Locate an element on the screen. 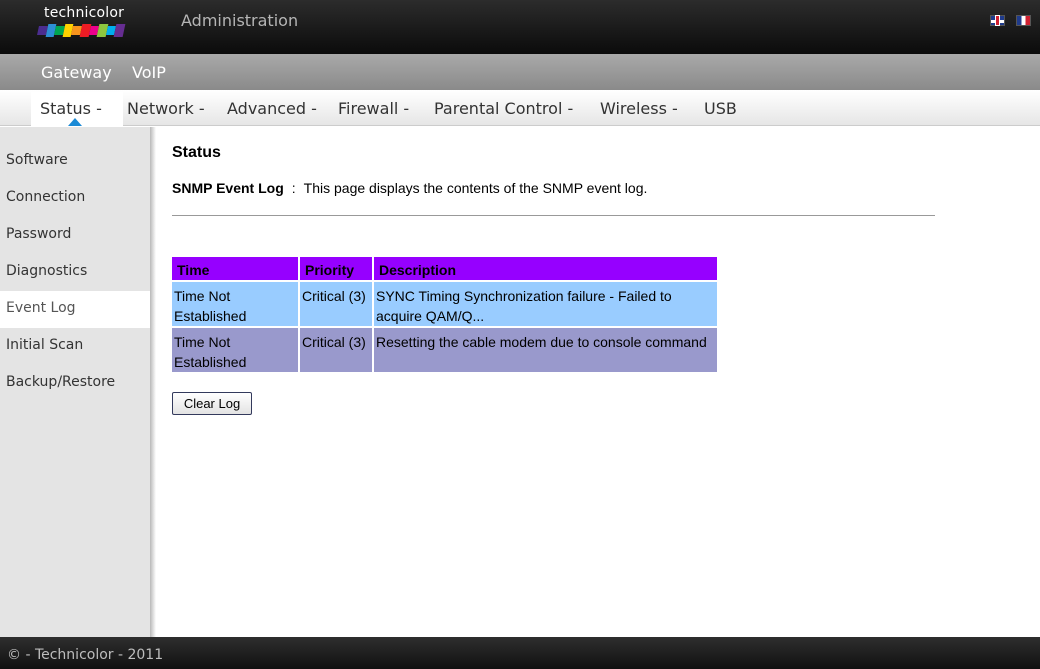  sidebar-item-connection: Connection is located at coordinates (75, 198).